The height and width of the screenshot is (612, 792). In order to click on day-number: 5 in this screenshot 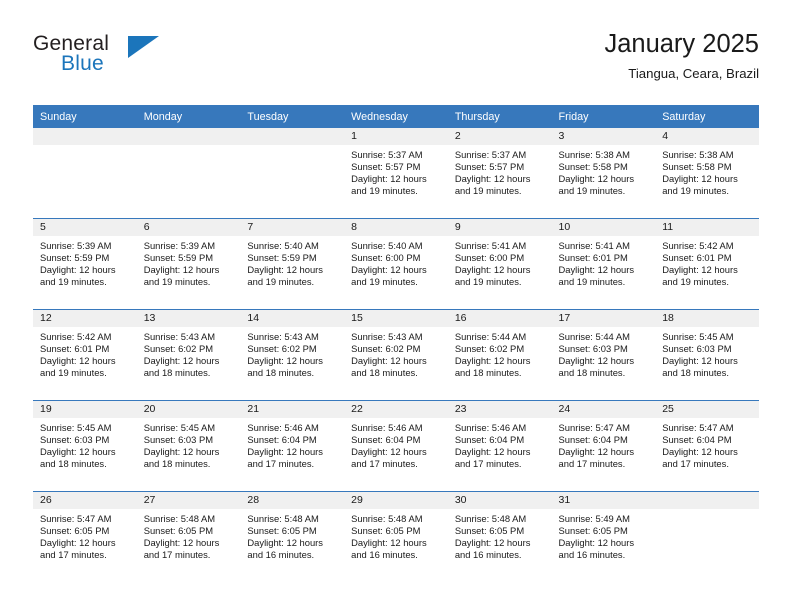, I will do `click(85, 227)`.